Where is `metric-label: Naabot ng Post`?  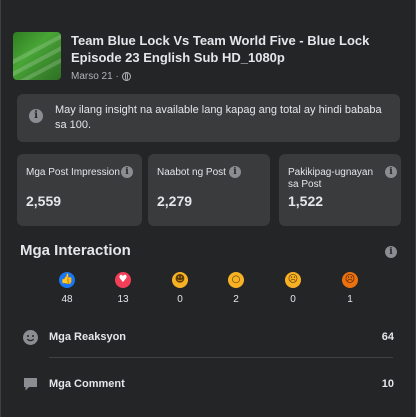 metric-label: Naabot ng Post is located at coordinates (191, 172).